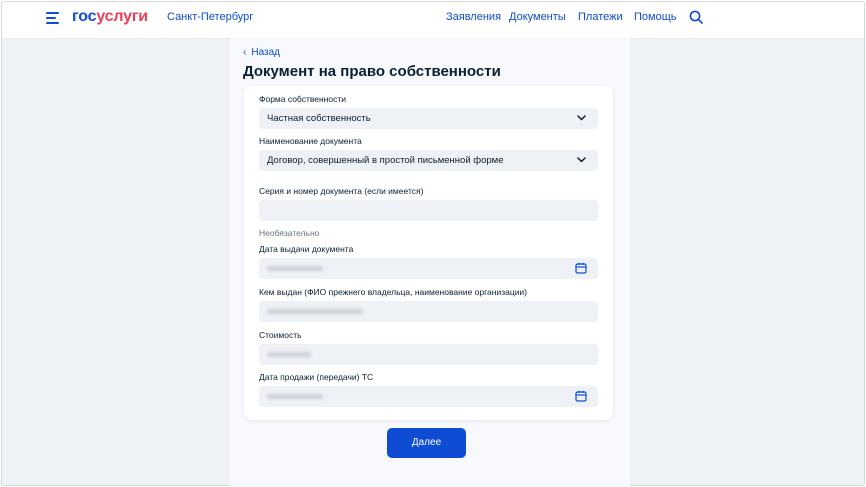 This screenshot has width=866, height=487. Describe the element at coordinates (310, 141) in the screenshot. I see `document-name-label: Наименование документа` at that location.